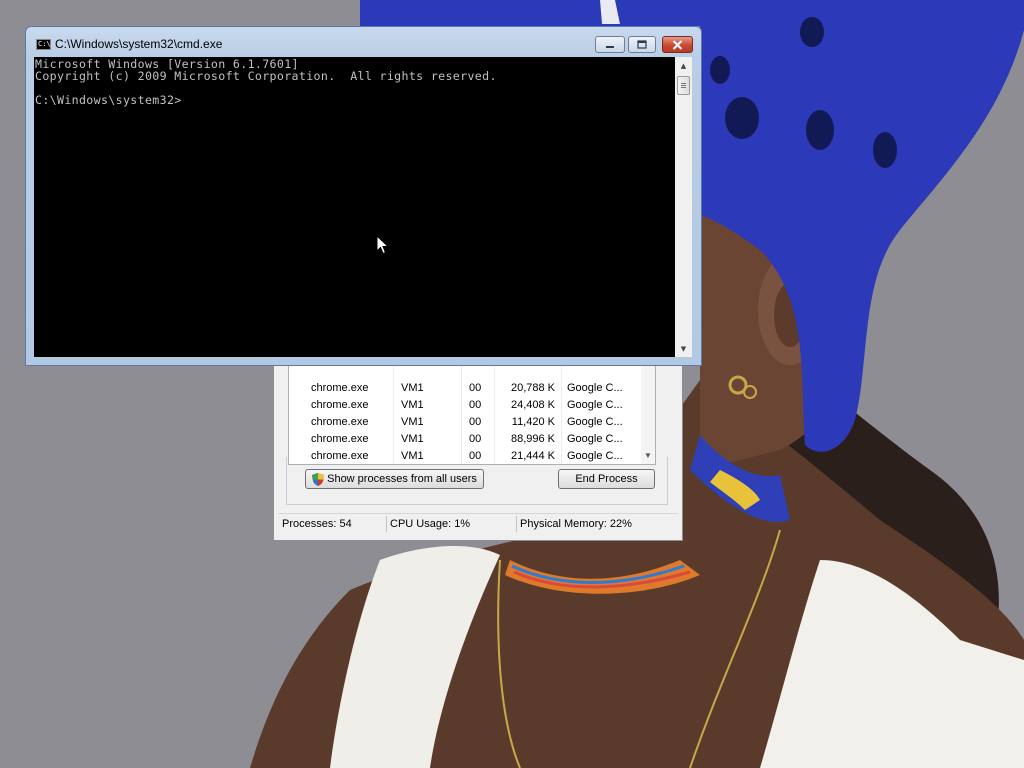 The height and width of the screenshot is (768, 1024). Describe the element at coordinates (383, 245) in the screenshot. I see `mouse-pointer-icon` at that location.